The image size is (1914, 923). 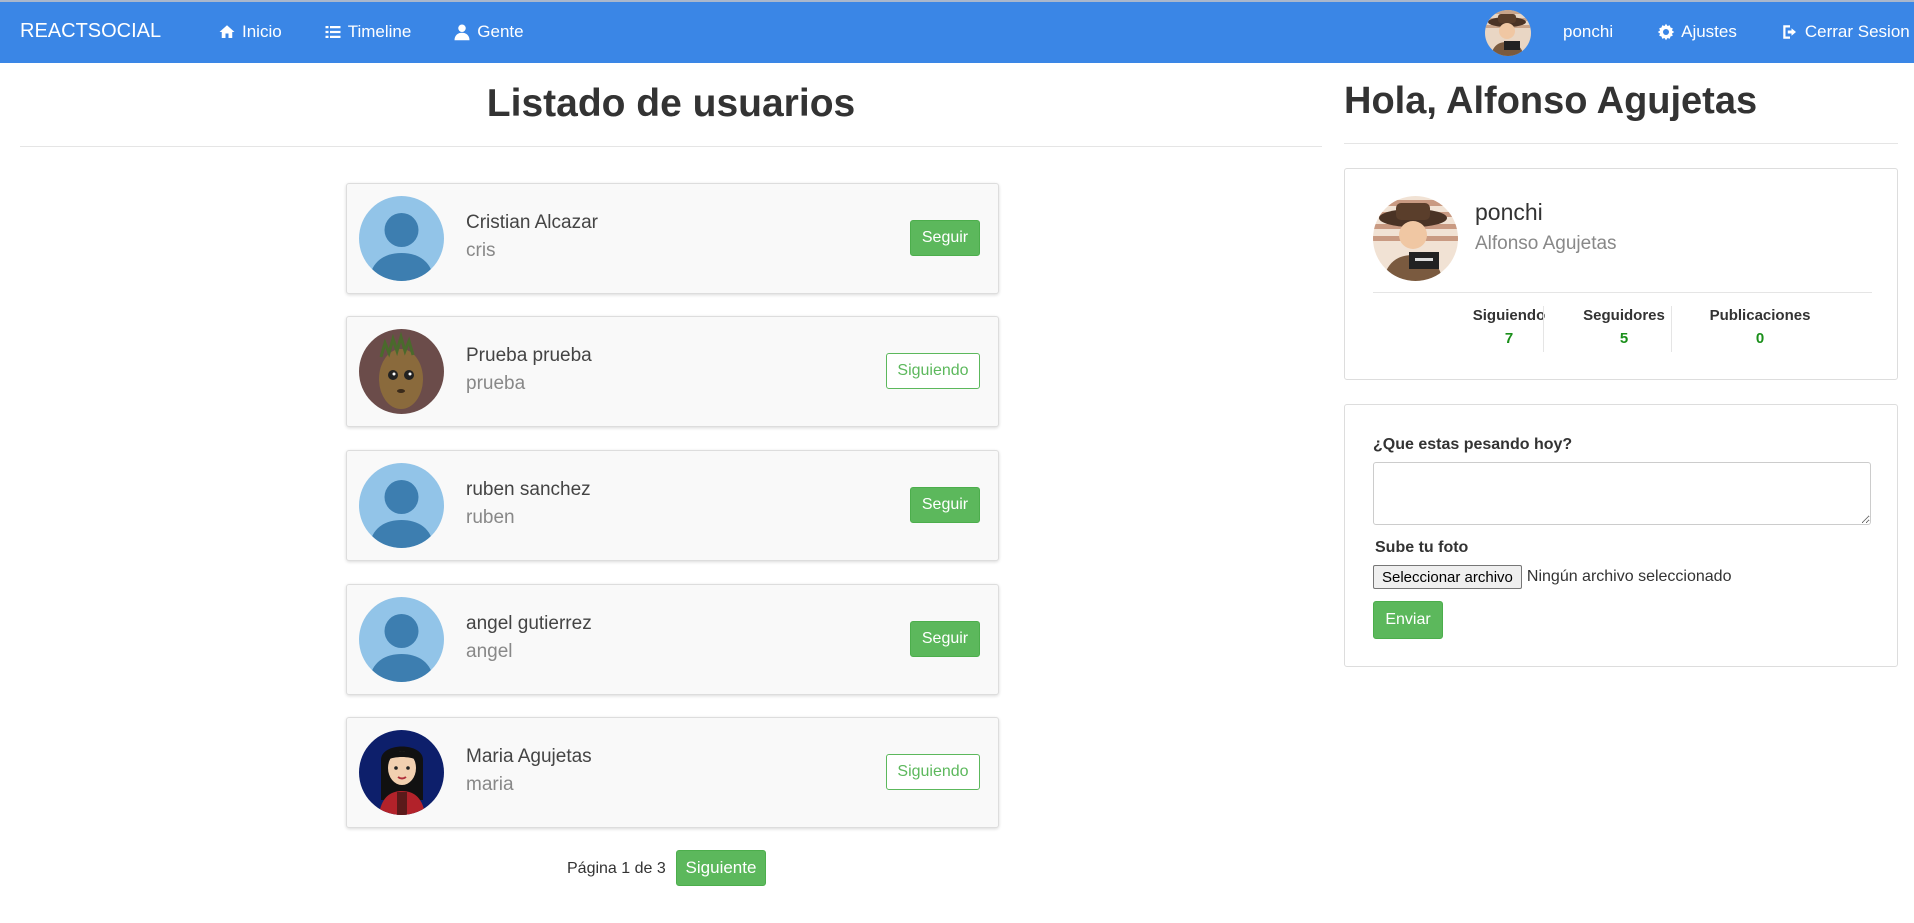 I want to click on sign-out-icon, so click(x=1789, y=32).